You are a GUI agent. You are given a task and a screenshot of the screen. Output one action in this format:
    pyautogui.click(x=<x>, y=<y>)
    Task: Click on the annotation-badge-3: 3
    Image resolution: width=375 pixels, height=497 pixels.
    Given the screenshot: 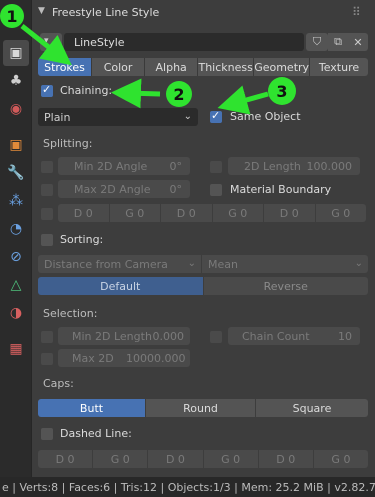 What is the action you would take?
    pyautogui.click(x=282, y=91)
    